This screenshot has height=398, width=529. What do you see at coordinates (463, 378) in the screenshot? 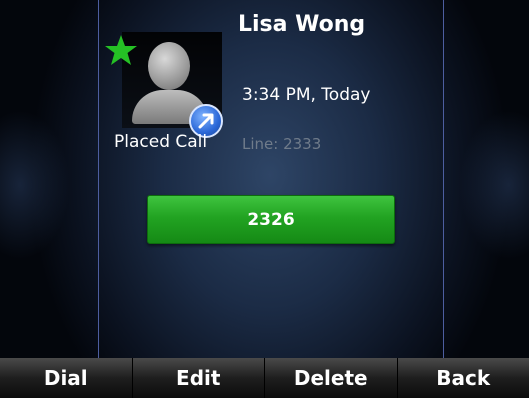
I see `back-softkey: Back` at bounding box center [463, 378].